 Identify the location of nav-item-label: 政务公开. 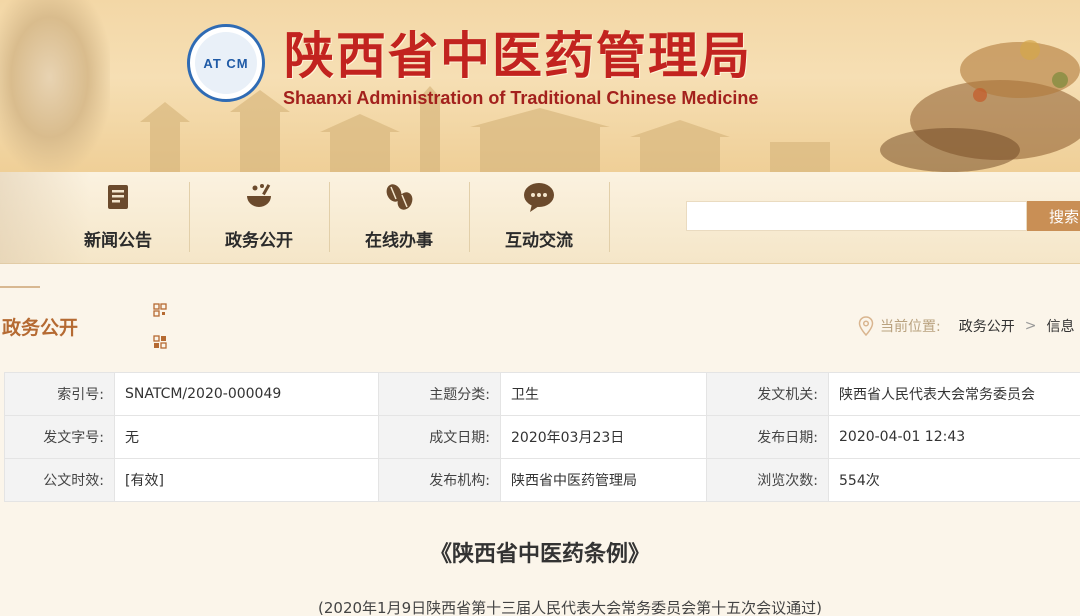
(259, 241).